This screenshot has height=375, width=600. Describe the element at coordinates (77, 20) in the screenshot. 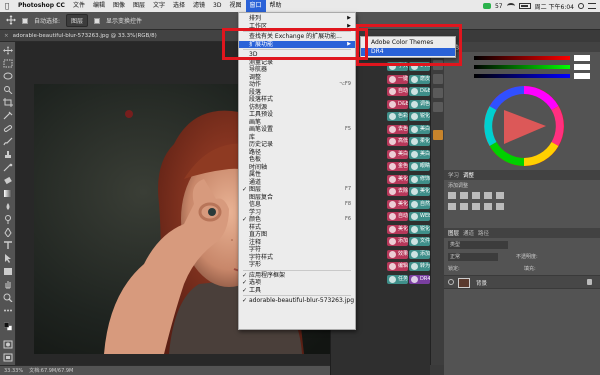

I see `auto-select-dropdown: 图层` at that location.